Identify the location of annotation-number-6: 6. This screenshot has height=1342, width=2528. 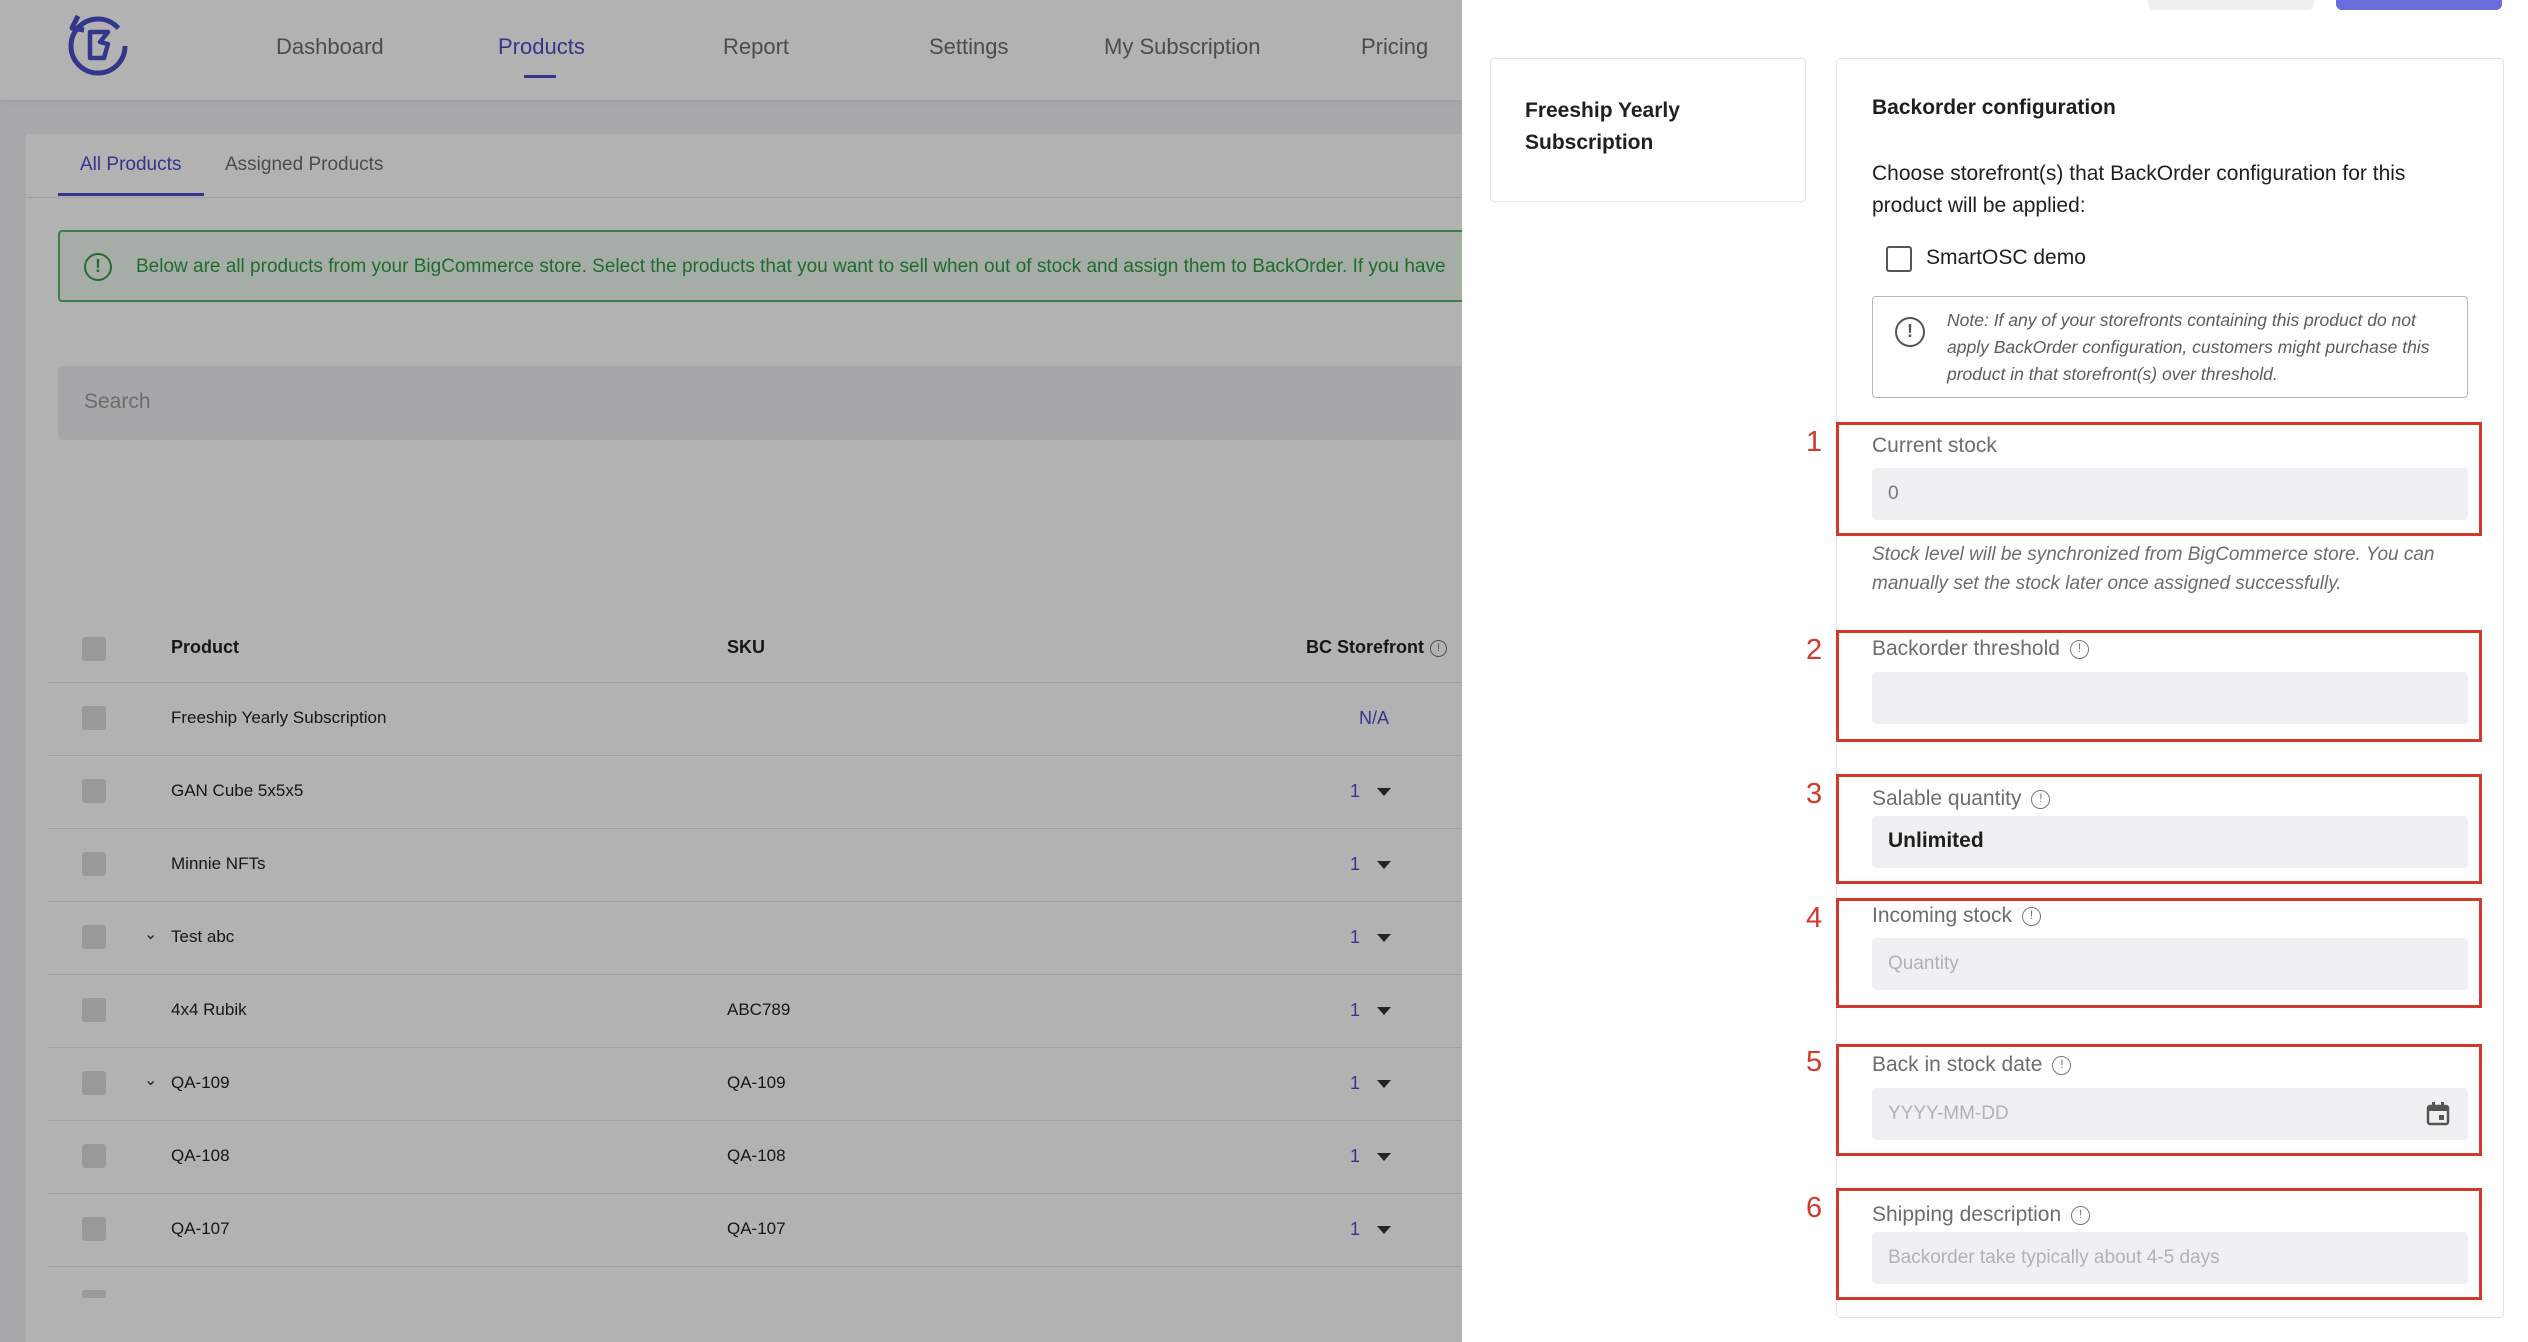
(1814, 1208).